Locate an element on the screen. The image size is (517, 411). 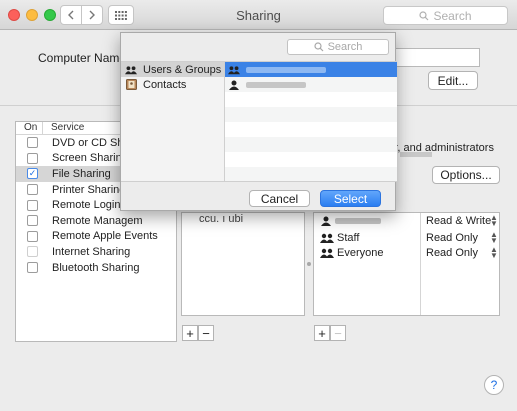
user-row: Read & Write ▲ ▼ is located at coordinates (407, 221).